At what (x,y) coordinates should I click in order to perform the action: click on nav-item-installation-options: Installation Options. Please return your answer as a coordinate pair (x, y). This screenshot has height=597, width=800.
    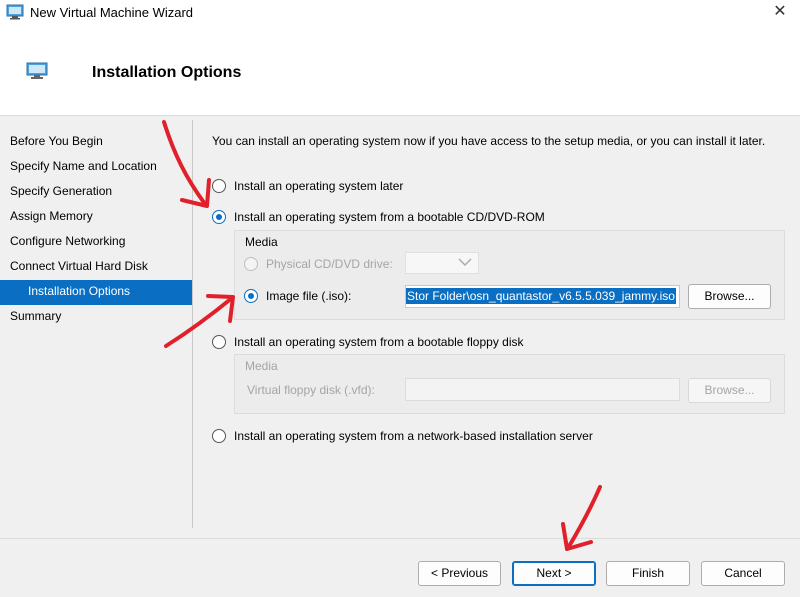
    Looking at the image, I should click on (96, 292).